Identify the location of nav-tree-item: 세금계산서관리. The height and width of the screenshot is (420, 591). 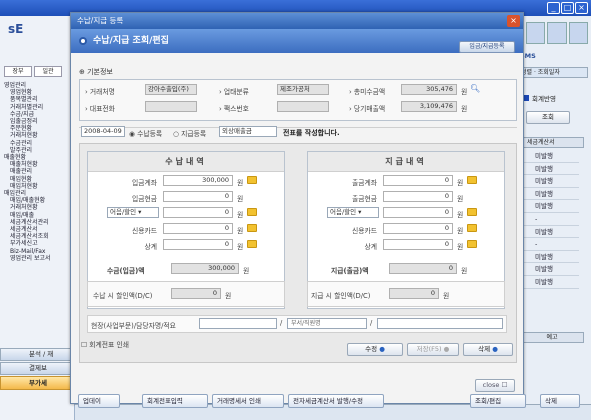
(27, 222).